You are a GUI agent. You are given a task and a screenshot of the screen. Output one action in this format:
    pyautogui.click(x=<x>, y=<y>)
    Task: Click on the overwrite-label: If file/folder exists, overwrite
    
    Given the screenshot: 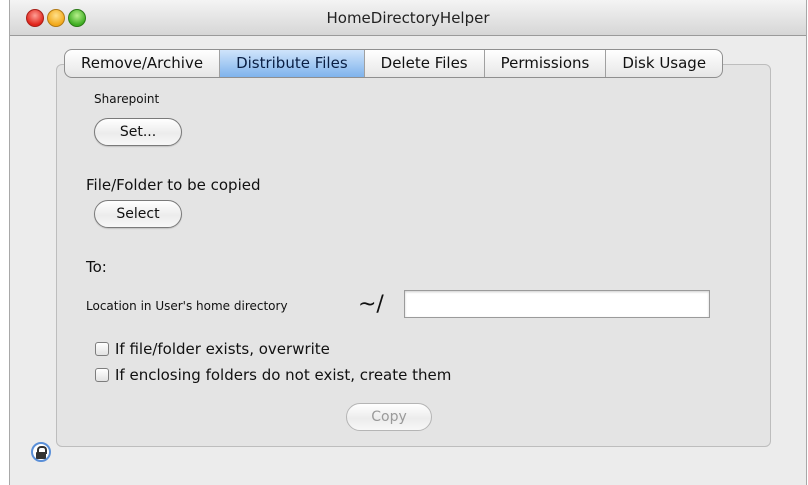 What is the action you would take?
    pyautogui.click(x=222, y=349)
    